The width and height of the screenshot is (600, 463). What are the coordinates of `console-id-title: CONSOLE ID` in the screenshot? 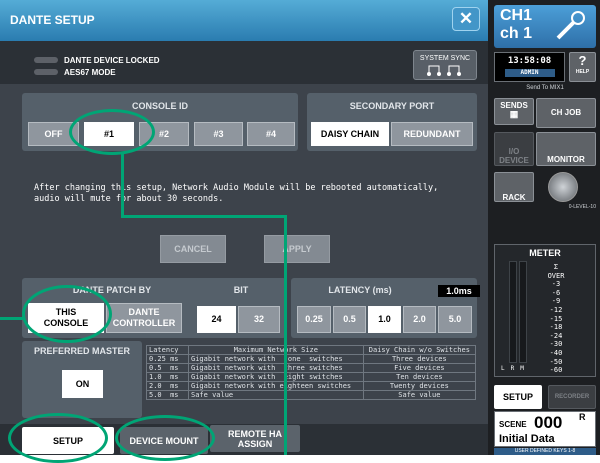 It's located at (159, 106).